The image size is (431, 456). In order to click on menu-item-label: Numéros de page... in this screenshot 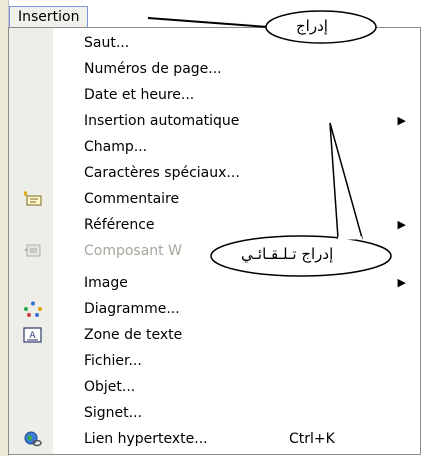, I will do `click(153, 69)`.